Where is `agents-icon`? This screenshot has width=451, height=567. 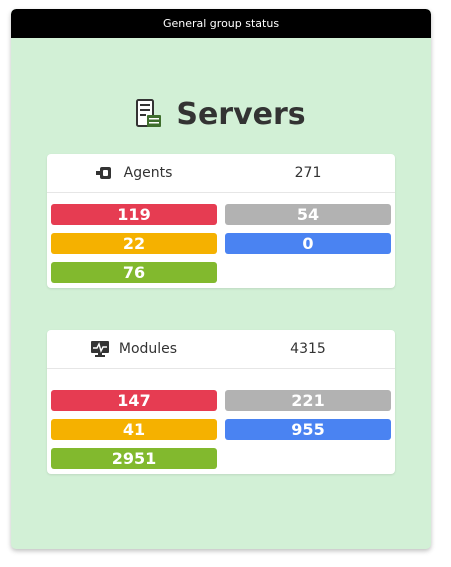
agents-icon is located at coordinates (103, 173).